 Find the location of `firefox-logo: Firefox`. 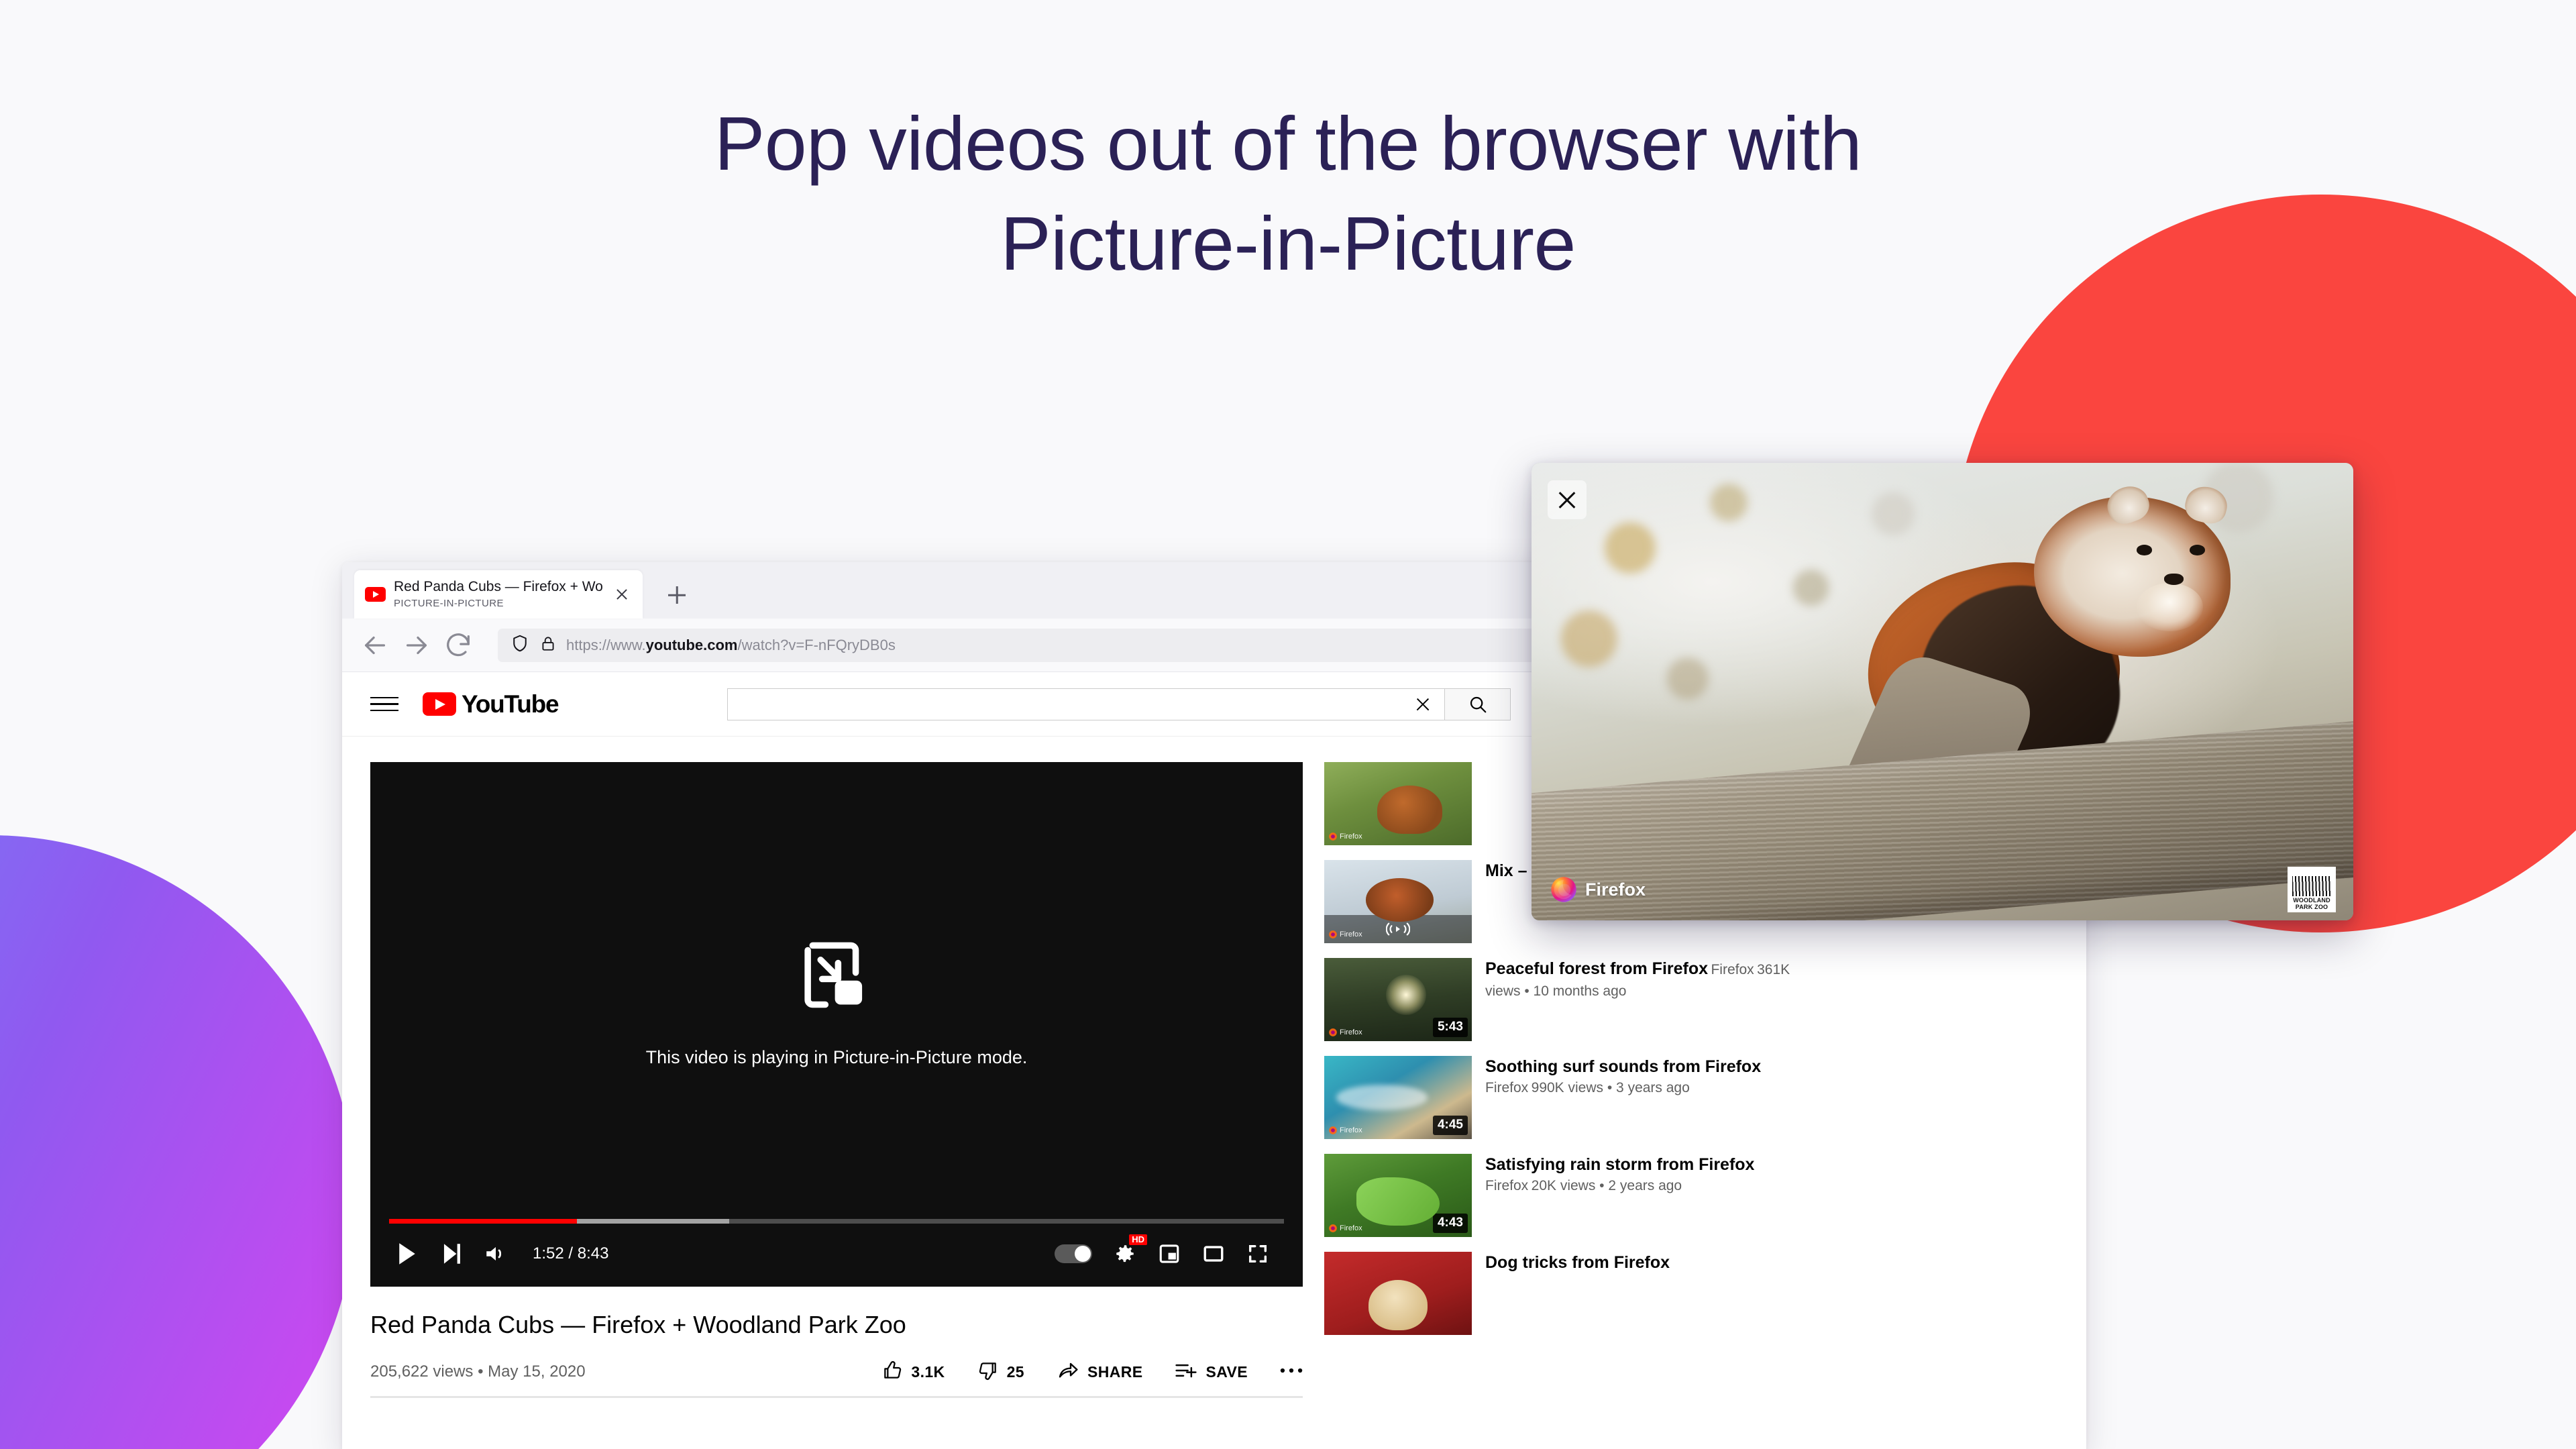

firefox-logo: Firefox is located at coordinates (1597, 889).